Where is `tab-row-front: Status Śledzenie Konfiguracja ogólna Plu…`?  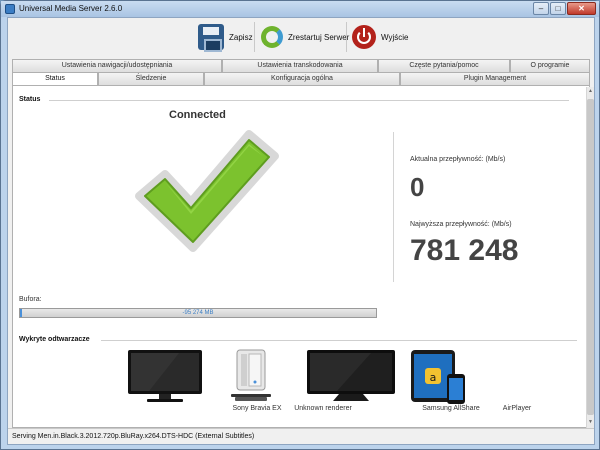
tab-row-front: Status Śledzenie Konfiguracja ogólna Plu… is located at coordinates (301, 78).